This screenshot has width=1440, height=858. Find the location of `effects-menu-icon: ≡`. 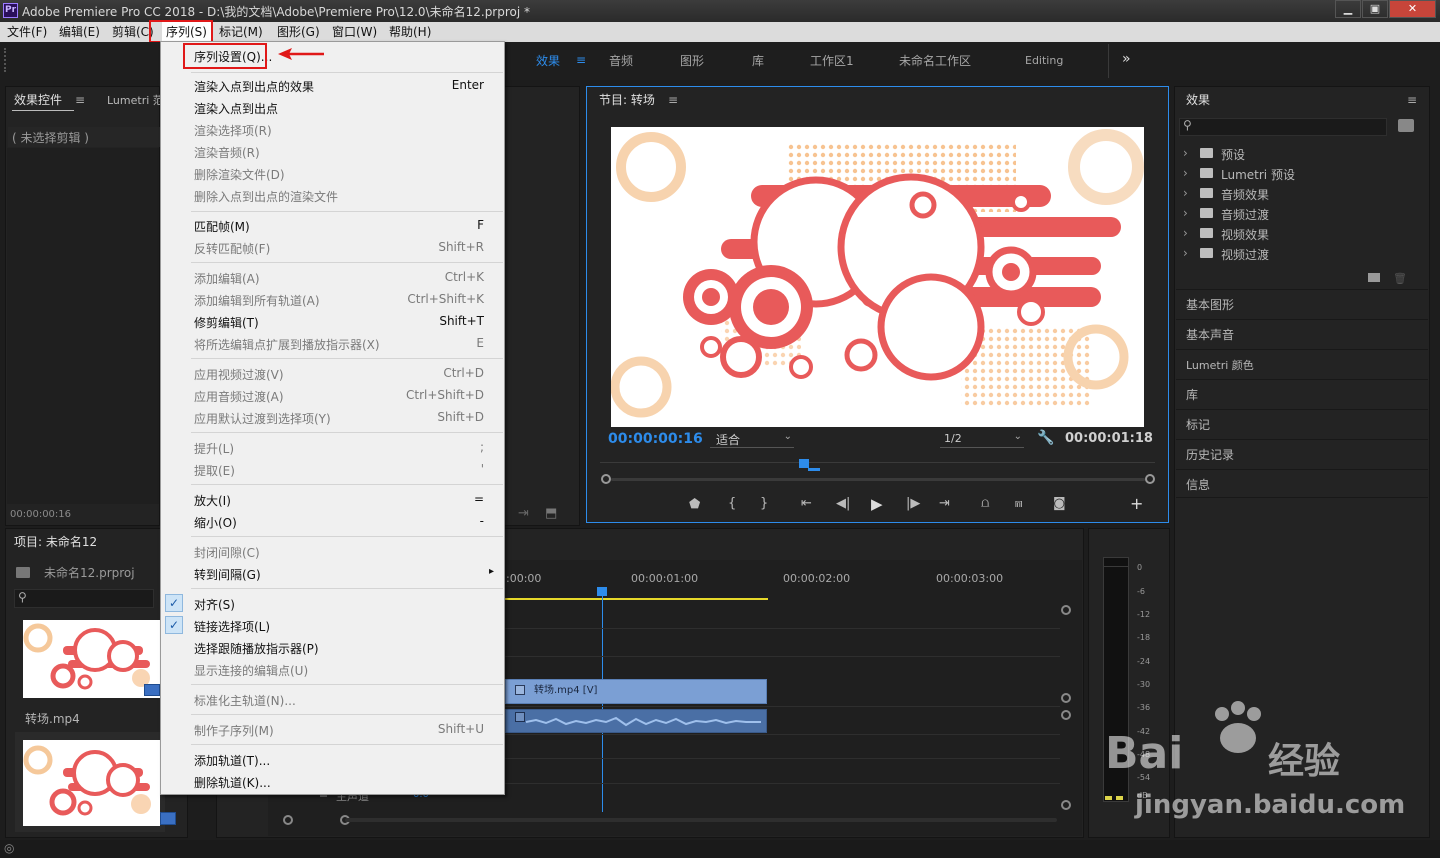

effects-menu-icon: ≡ is located at coordinates (1412, 100).